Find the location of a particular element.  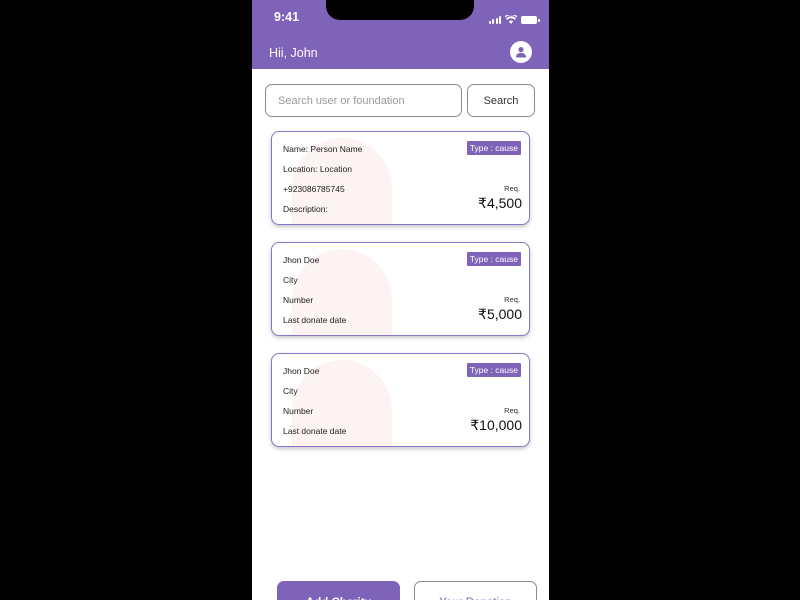

greeting-text: Hii, John is located at coordinates (293, 53).